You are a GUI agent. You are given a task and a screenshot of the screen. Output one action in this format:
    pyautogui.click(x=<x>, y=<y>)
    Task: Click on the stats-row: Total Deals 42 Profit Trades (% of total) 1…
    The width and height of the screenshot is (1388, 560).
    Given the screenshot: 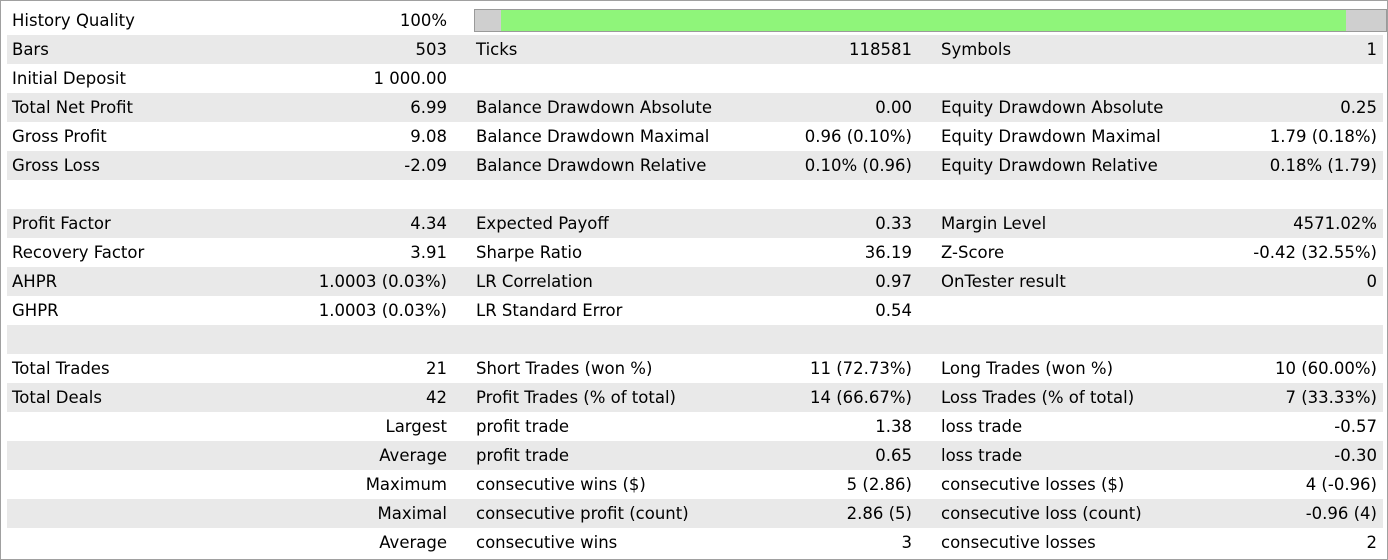 What is the action you would take?
    pyautogui.click(x=695, y=397)
    